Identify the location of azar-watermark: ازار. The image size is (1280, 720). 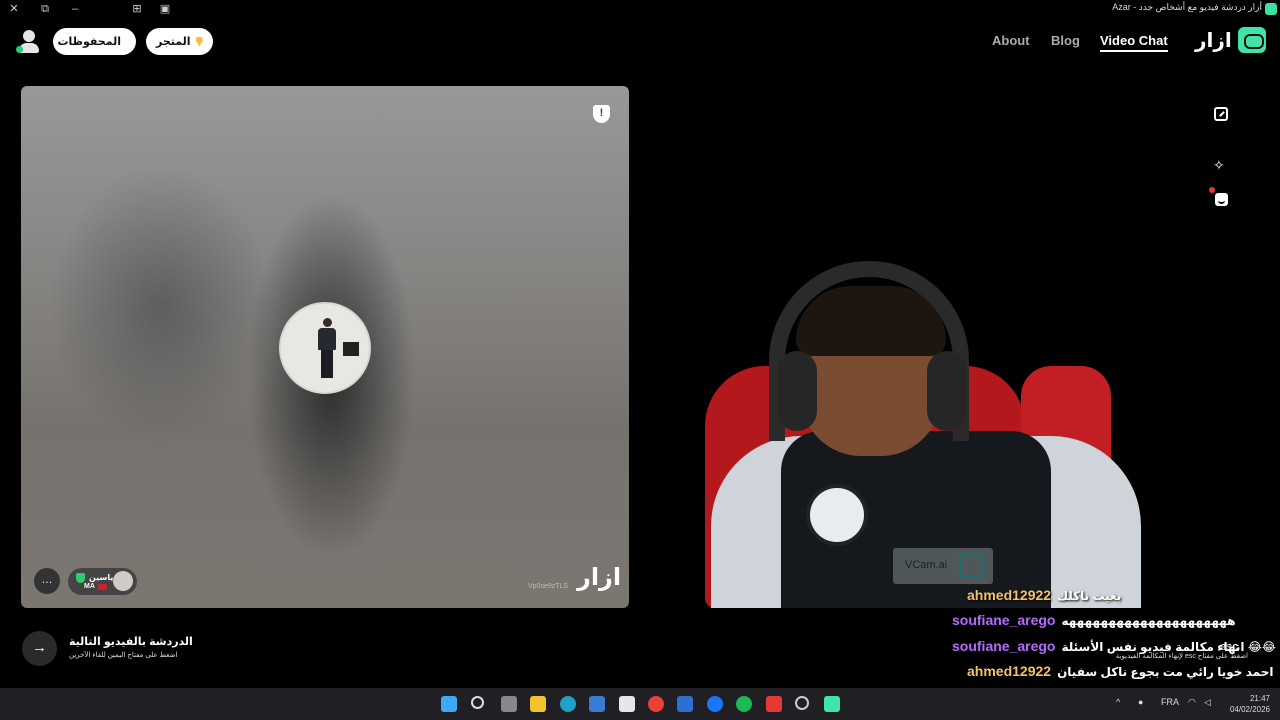
(599, 577).